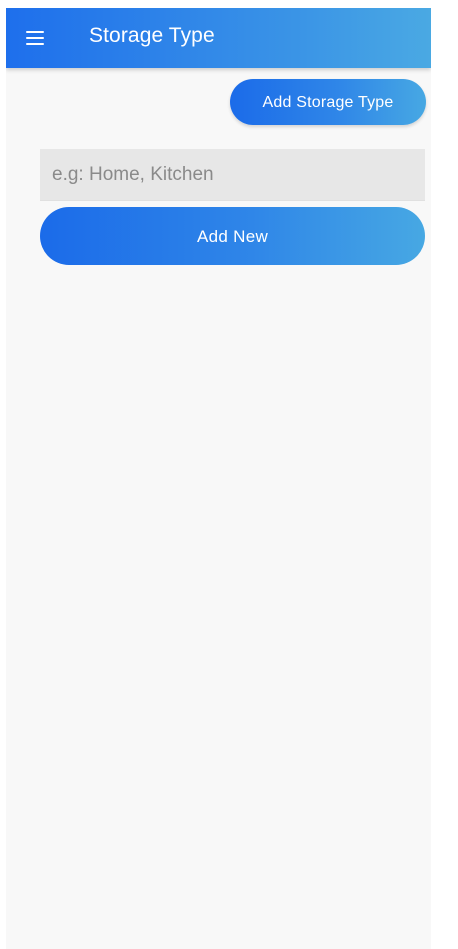 This screenshot has height=949, width=458. What do you see at coordinates (232, 236) in the screenshot?
I see `add-new-button: Add New` at bounding box center [232, 236].